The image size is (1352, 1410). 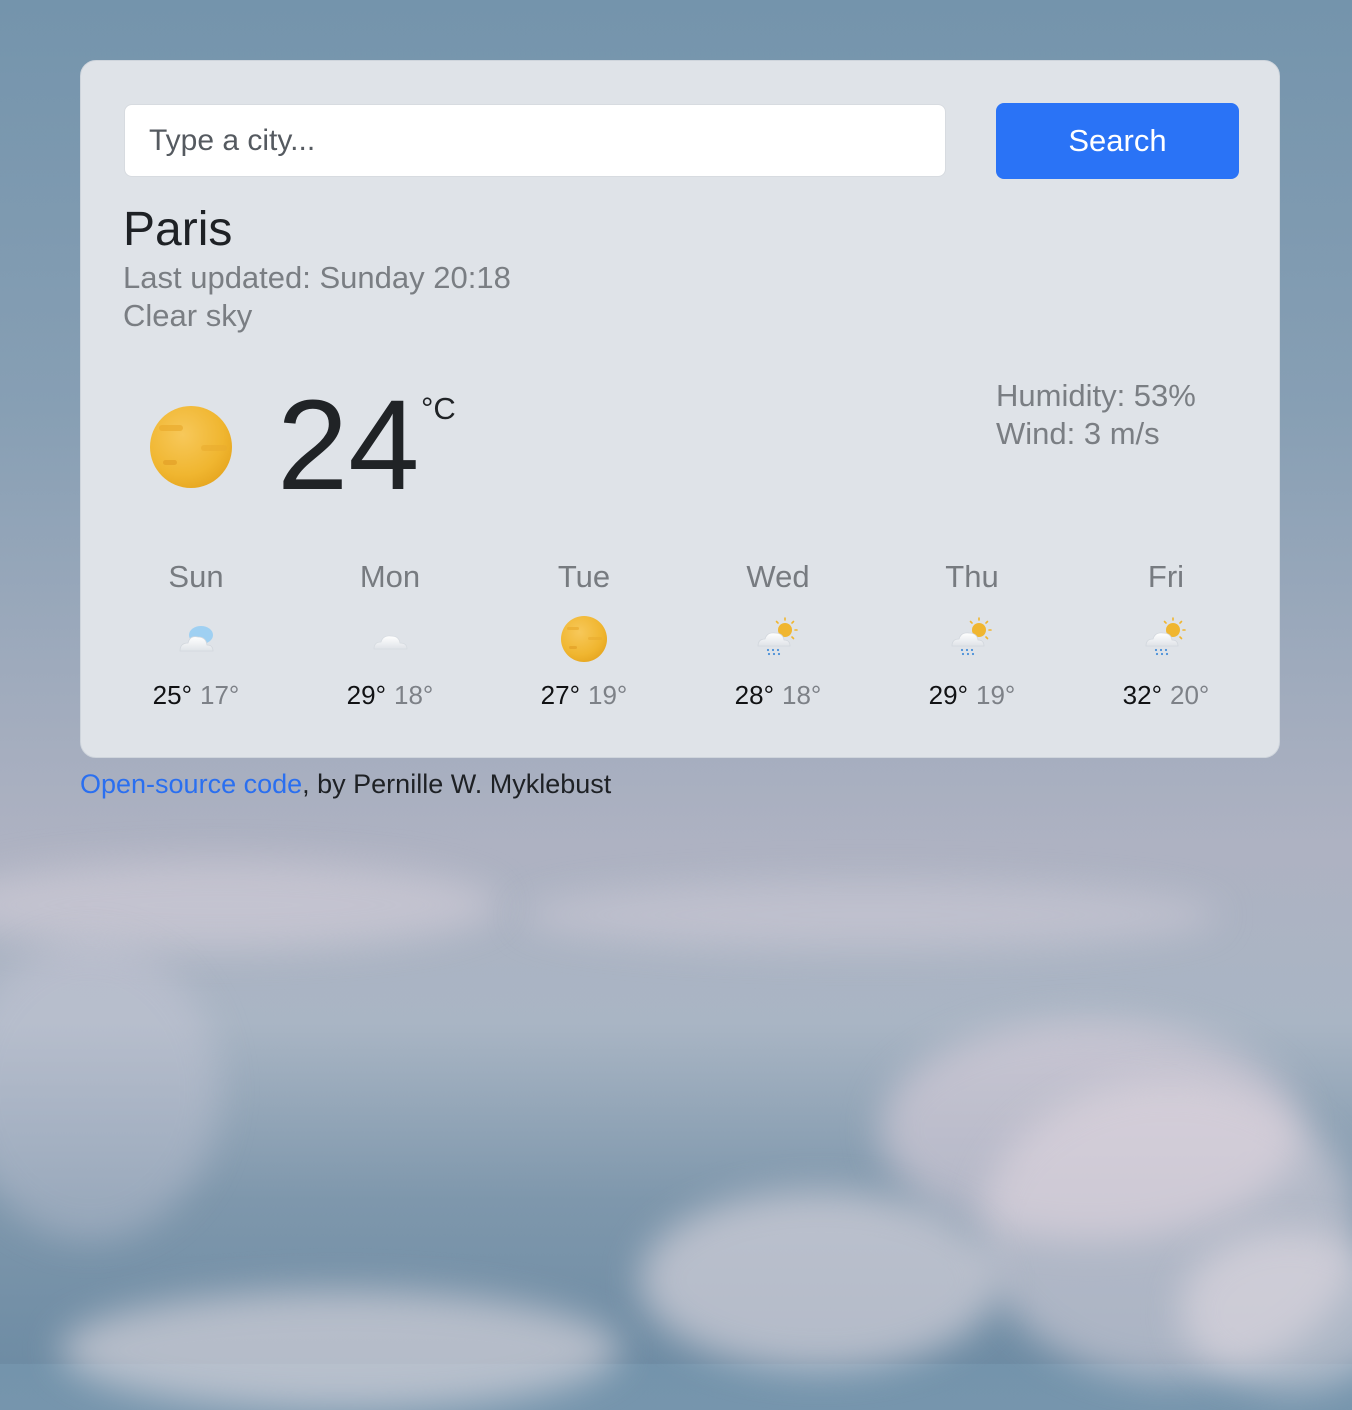 What do you see at coordinates (191, 784) in the screenshot?
I see `open-source-link: Open-source code` at bounding box center [191, 784].